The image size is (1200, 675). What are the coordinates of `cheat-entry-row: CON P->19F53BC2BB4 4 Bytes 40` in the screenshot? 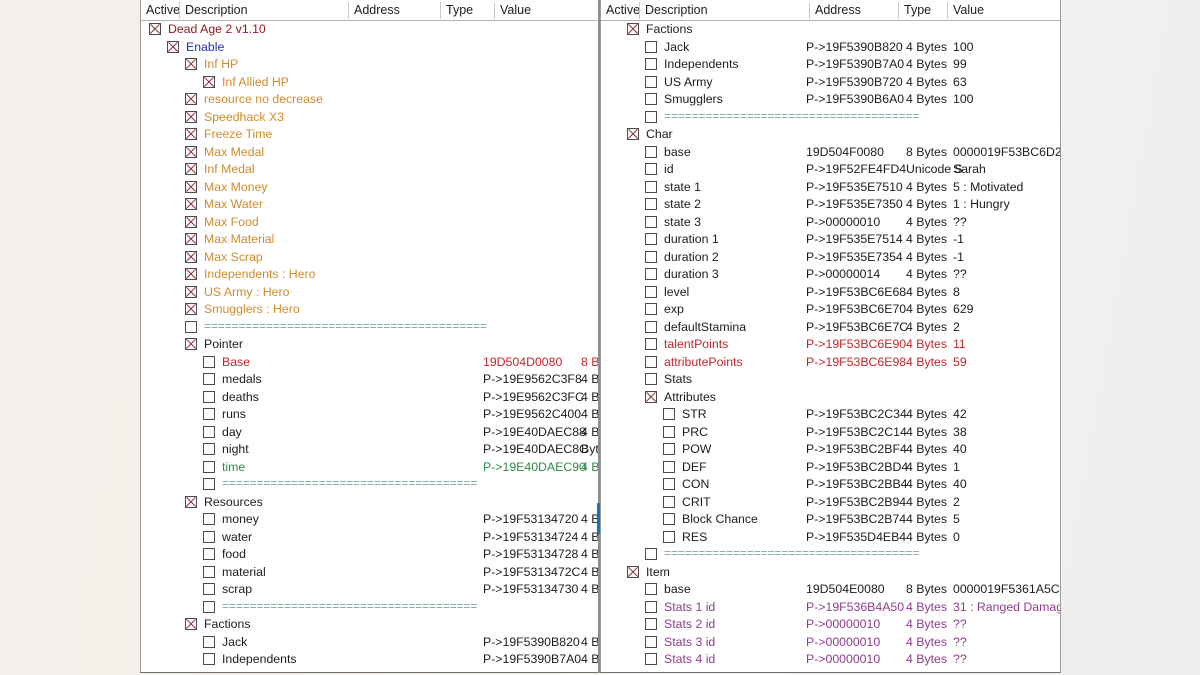 It's located at (830, 485).